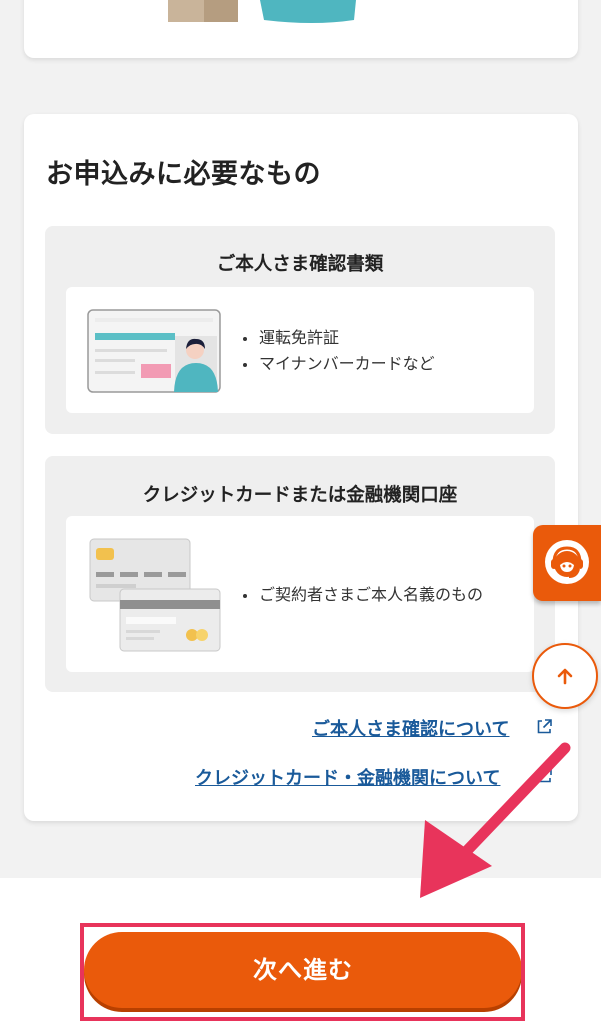  I want to click on intro-illustration, so click(262, 11).